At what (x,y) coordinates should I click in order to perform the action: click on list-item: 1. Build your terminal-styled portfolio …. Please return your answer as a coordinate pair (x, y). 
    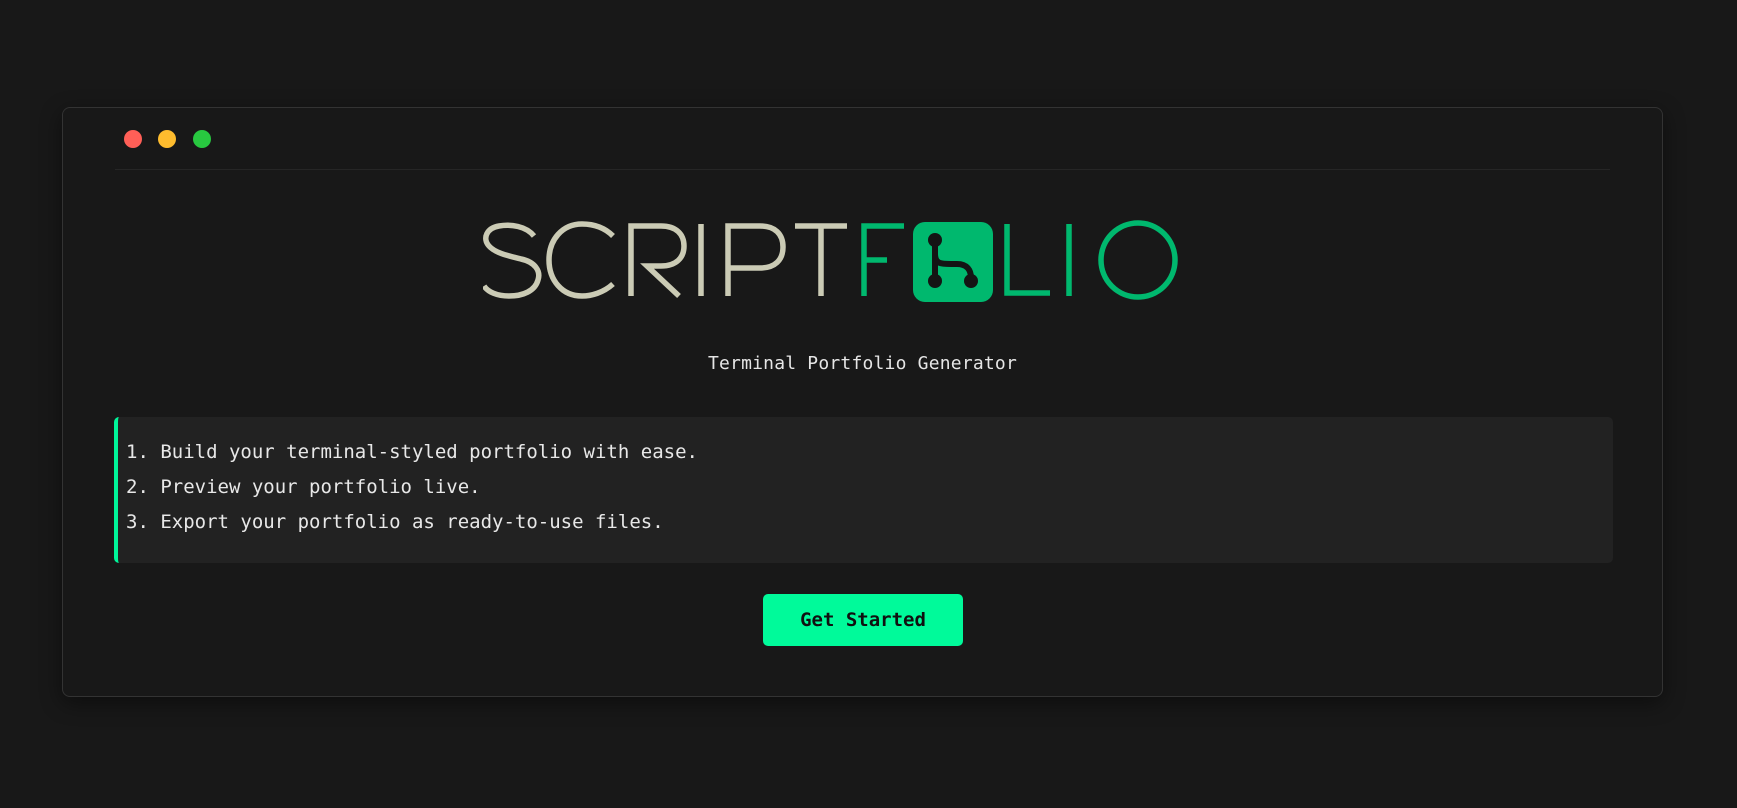
    Looking at the image, I should click on (412, 452).